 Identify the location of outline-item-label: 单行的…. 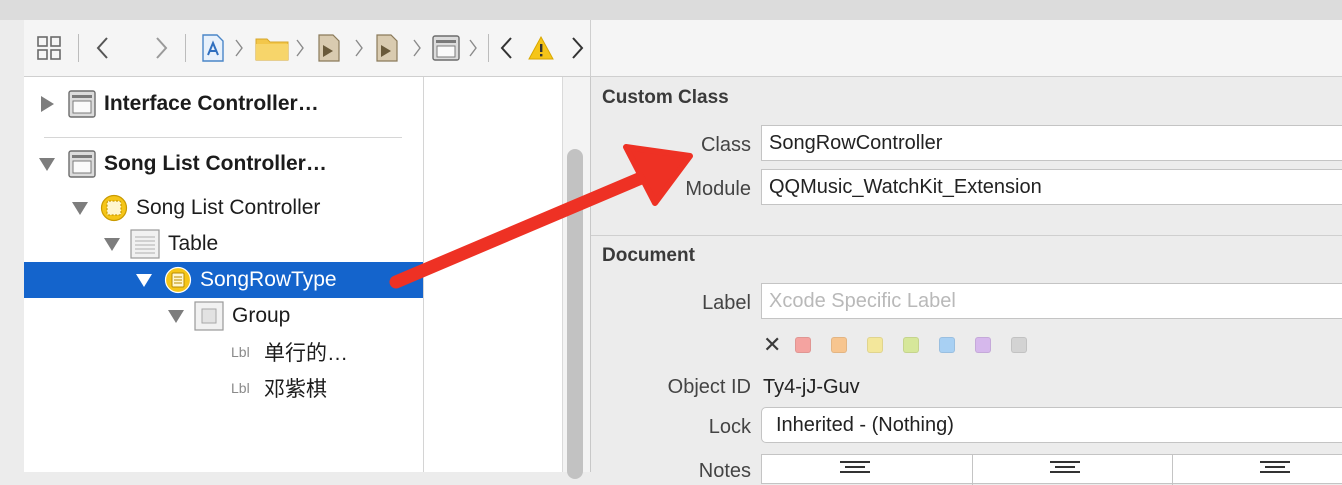
(306, 353).